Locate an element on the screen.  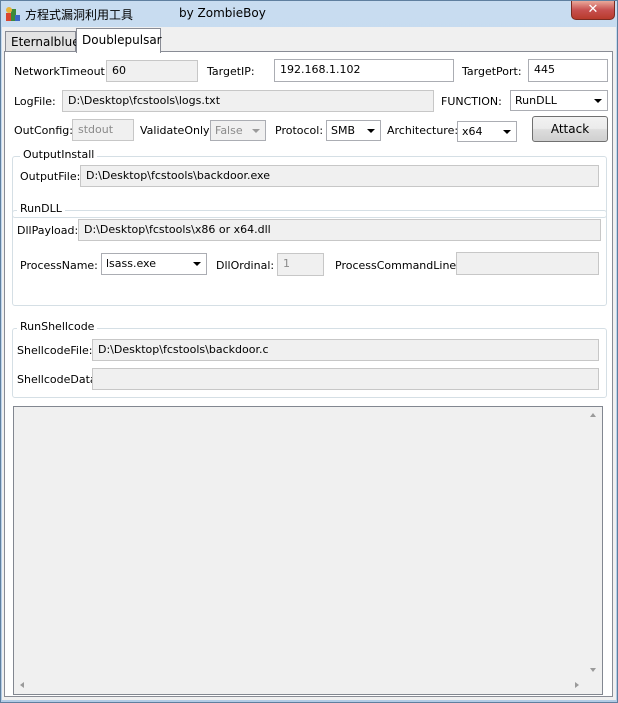
protocol-select: SMB is located at coordinates (353, 130).